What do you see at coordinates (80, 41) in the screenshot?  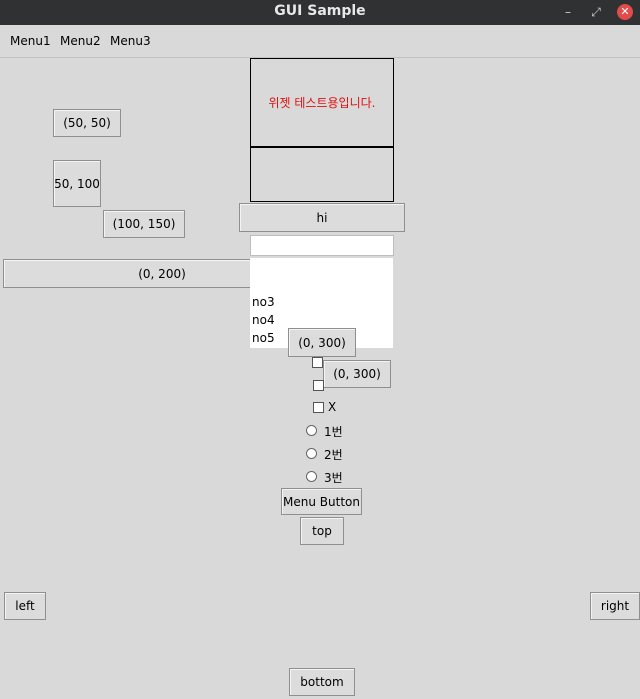 I see `menu-item-menu2: Menu2` at bounding box center [80, 41].